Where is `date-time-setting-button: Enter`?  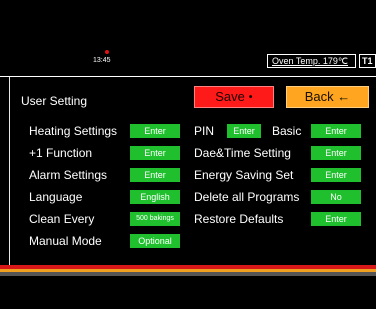
date-time-setting-button: Enter is located at coordinates (336, 153).